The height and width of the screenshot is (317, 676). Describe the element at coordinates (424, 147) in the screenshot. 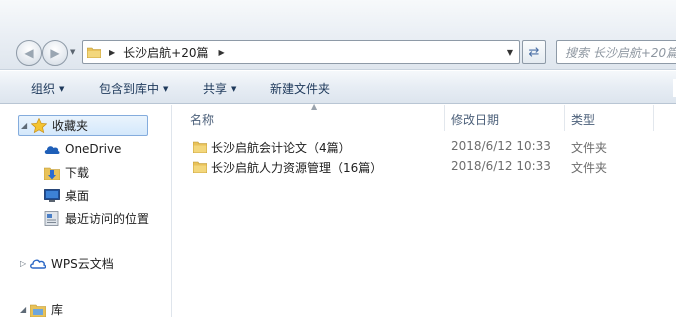

I see `table-row: 长沙启航会计论文（4篇） 2018/6/12 10:33 文件夹` at that location.